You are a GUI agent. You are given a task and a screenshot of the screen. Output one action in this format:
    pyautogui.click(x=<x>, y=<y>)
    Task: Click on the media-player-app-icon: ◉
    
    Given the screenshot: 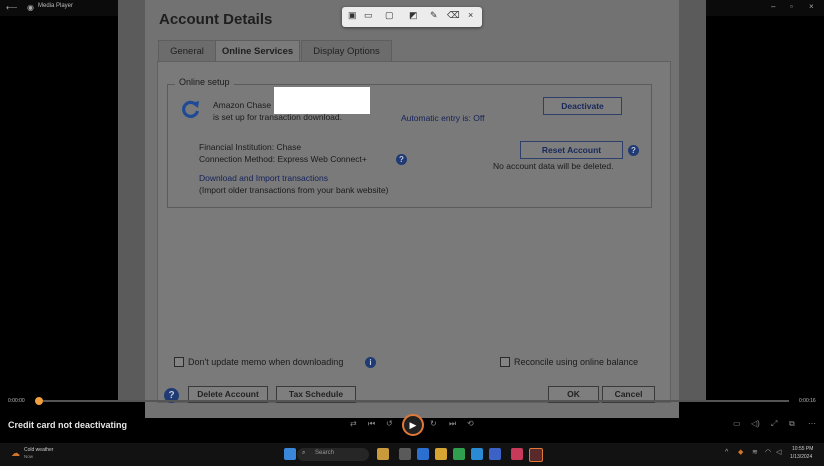 What is the action you would take?
    pyautogui.click(x=30, y=7)
    